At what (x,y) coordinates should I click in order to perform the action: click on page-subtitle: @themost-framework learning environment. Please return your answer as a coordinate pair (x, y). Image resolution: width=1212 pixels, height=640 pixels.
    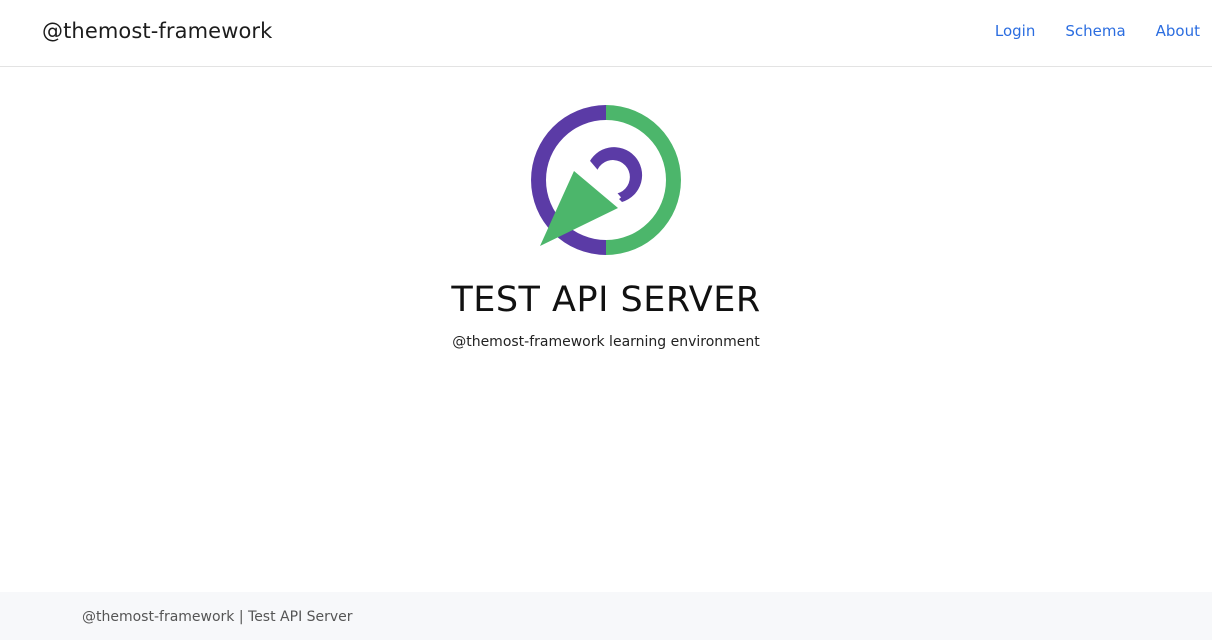
    Looking at the image, I should click on (606, 342).